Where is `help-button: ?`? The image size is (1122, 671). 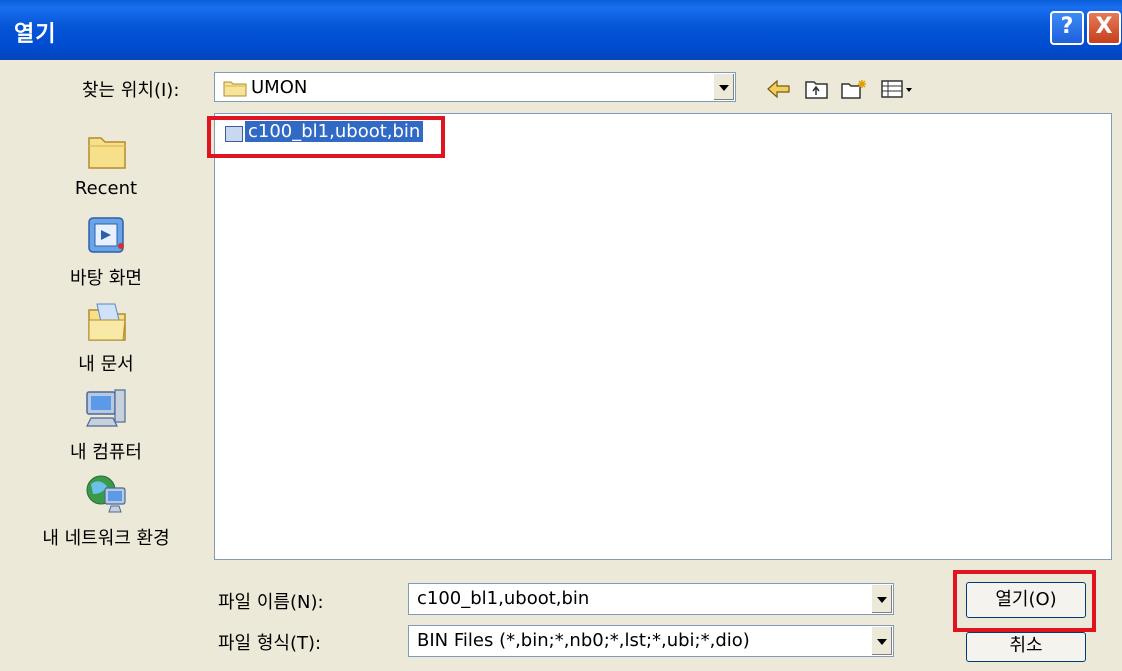
help-button: ? is located at coordinates (1067, 28).